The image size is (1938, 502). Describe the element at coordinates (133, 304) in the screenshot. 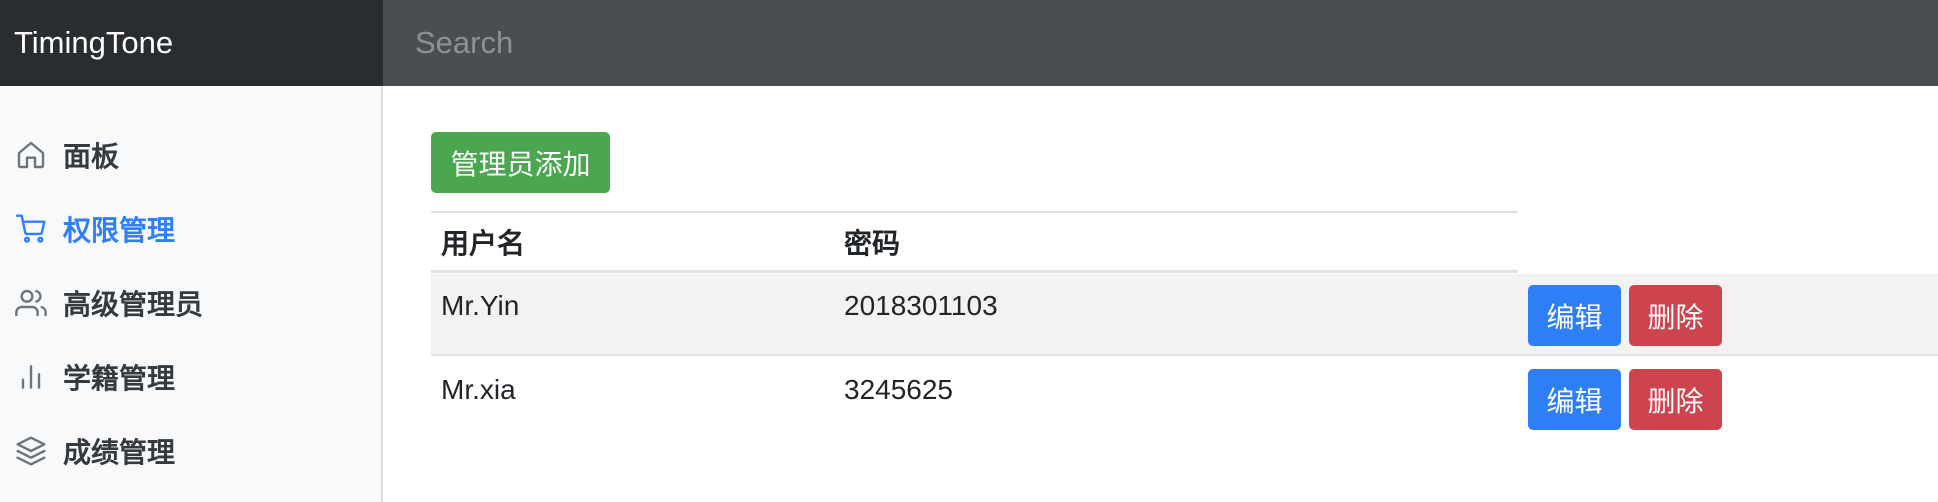

I see `sidebar-item-label: 高级管理员` at that location.